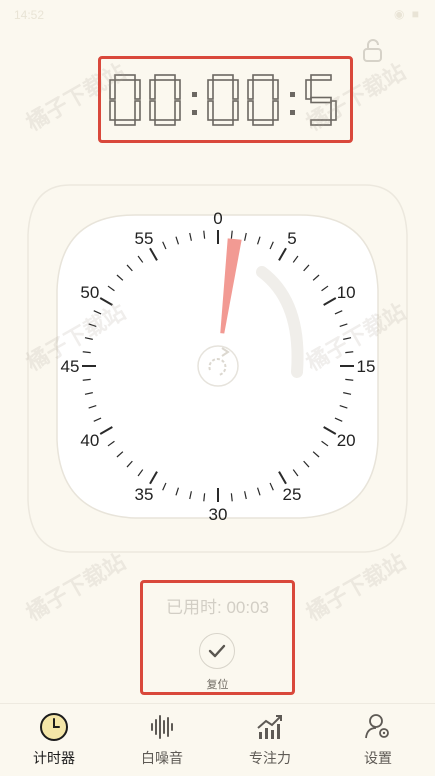  I want to click on tab-settings: 设置, so click(378, 740).